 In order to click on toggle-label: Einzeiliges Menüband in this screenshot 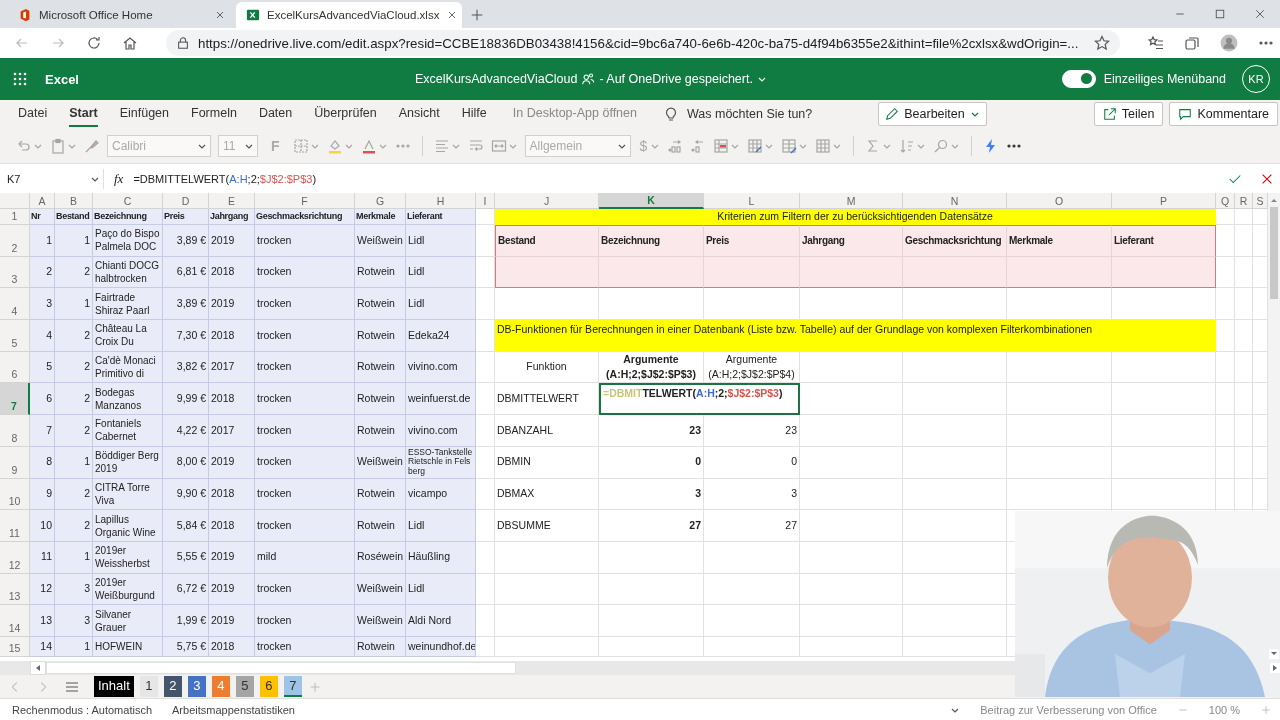, I will do `click(1164, 79)`.